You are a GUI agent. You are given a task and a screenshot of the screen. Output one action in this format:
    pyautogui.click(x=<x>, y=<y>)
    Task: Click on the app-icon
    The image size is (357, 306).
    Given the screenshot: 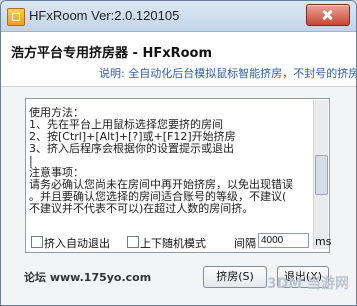 What is the action you would take?
    pyautogui.click(x=16, y=17)
    